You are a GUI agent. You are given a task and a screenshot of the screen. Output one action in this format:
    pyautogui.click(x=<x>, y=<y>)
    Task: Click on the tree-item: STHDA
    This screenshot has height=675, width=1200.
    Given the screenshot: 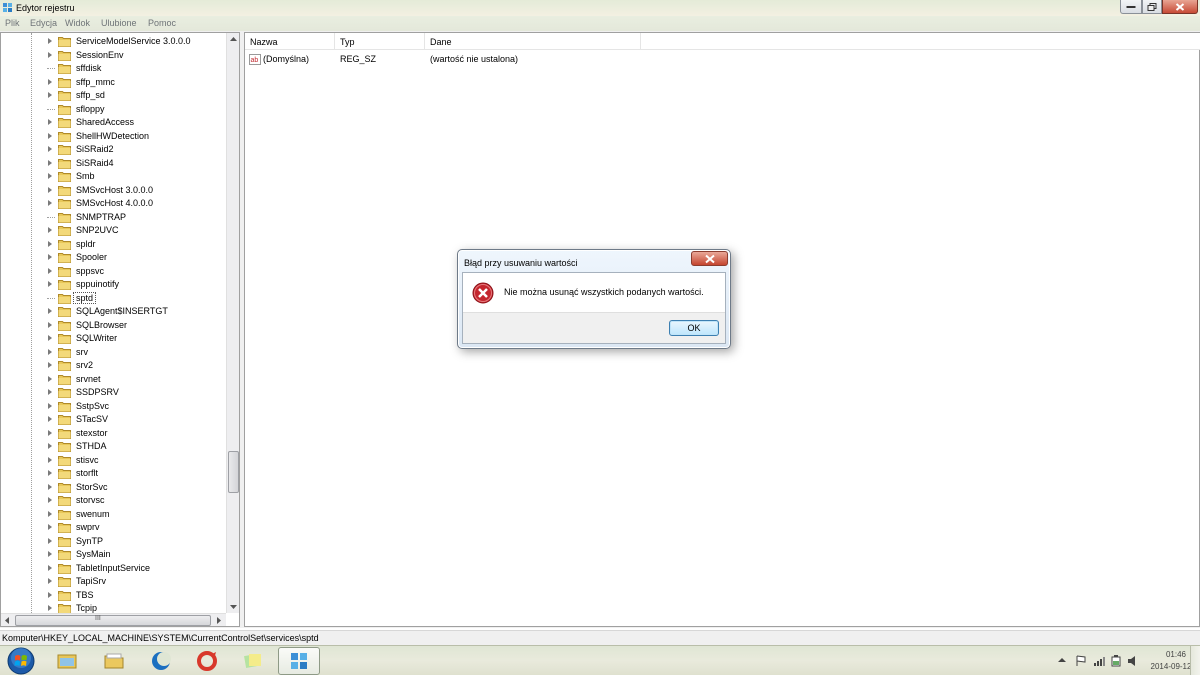 What is the action you would take?
    pyautogui.click(x=135, y=446)
    